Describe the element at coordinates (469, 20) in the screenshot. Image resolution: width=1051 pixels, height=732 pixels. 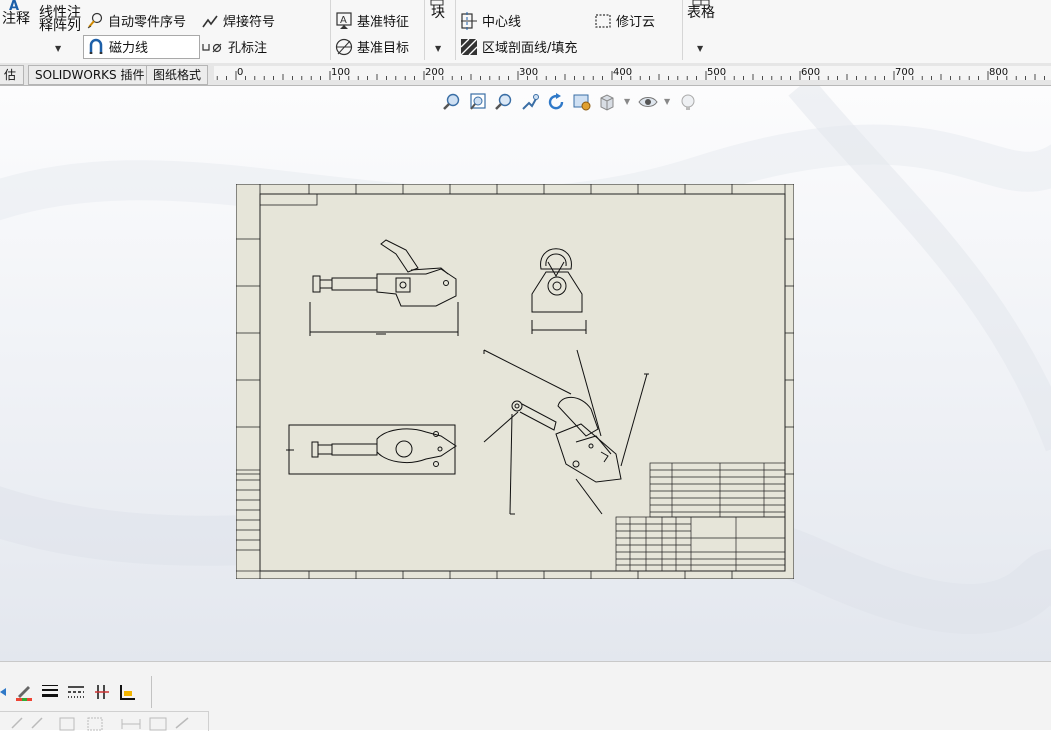
I see `centerline-icon` at that location.